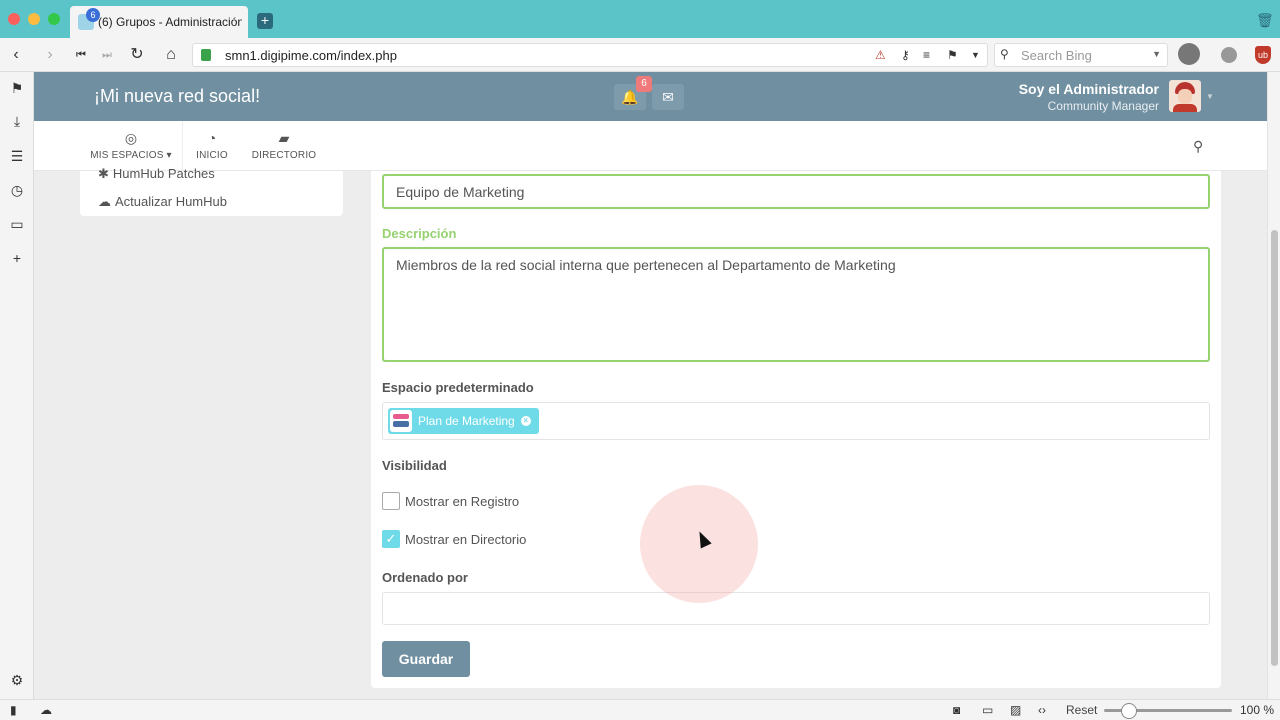  Describe the element at coordinates (1103, 106) in the screenshot. I see `user-role: Community Manager` at that location.